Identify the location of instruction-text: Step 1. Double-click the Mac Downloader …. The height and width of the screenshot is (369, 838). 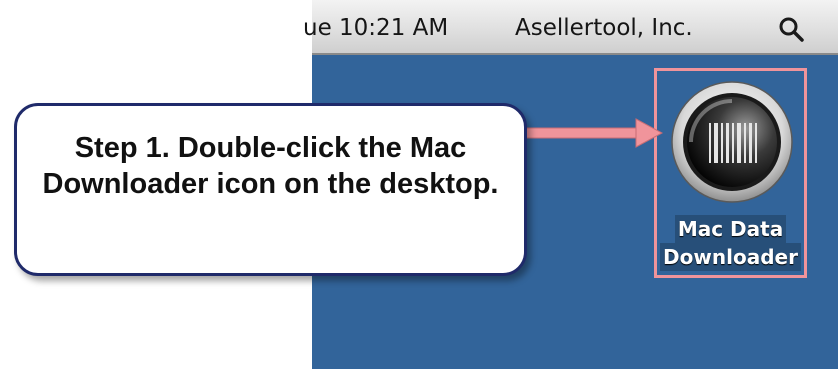
(270, 166).